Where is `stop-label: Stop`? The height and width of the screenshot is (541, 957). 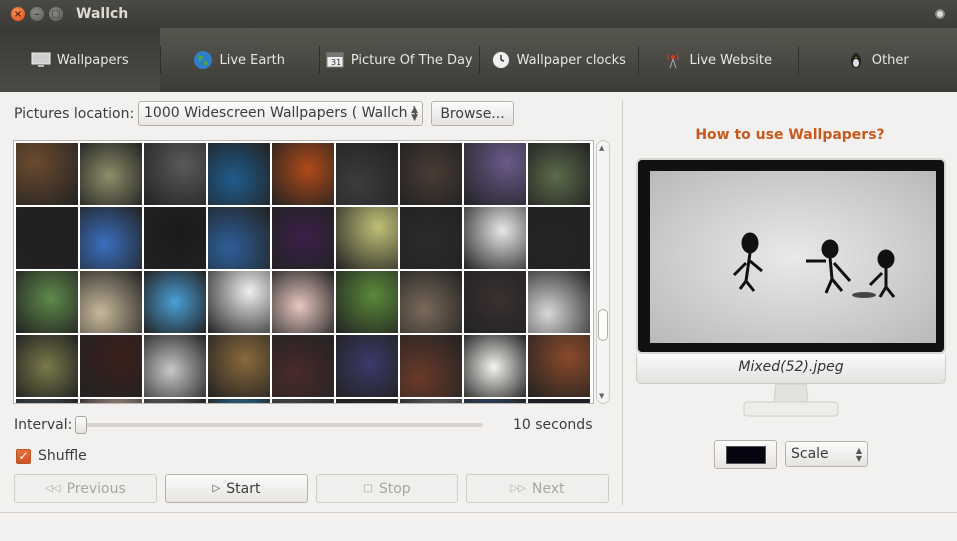 stop-label: Stop is located at coordinates (394, 488).